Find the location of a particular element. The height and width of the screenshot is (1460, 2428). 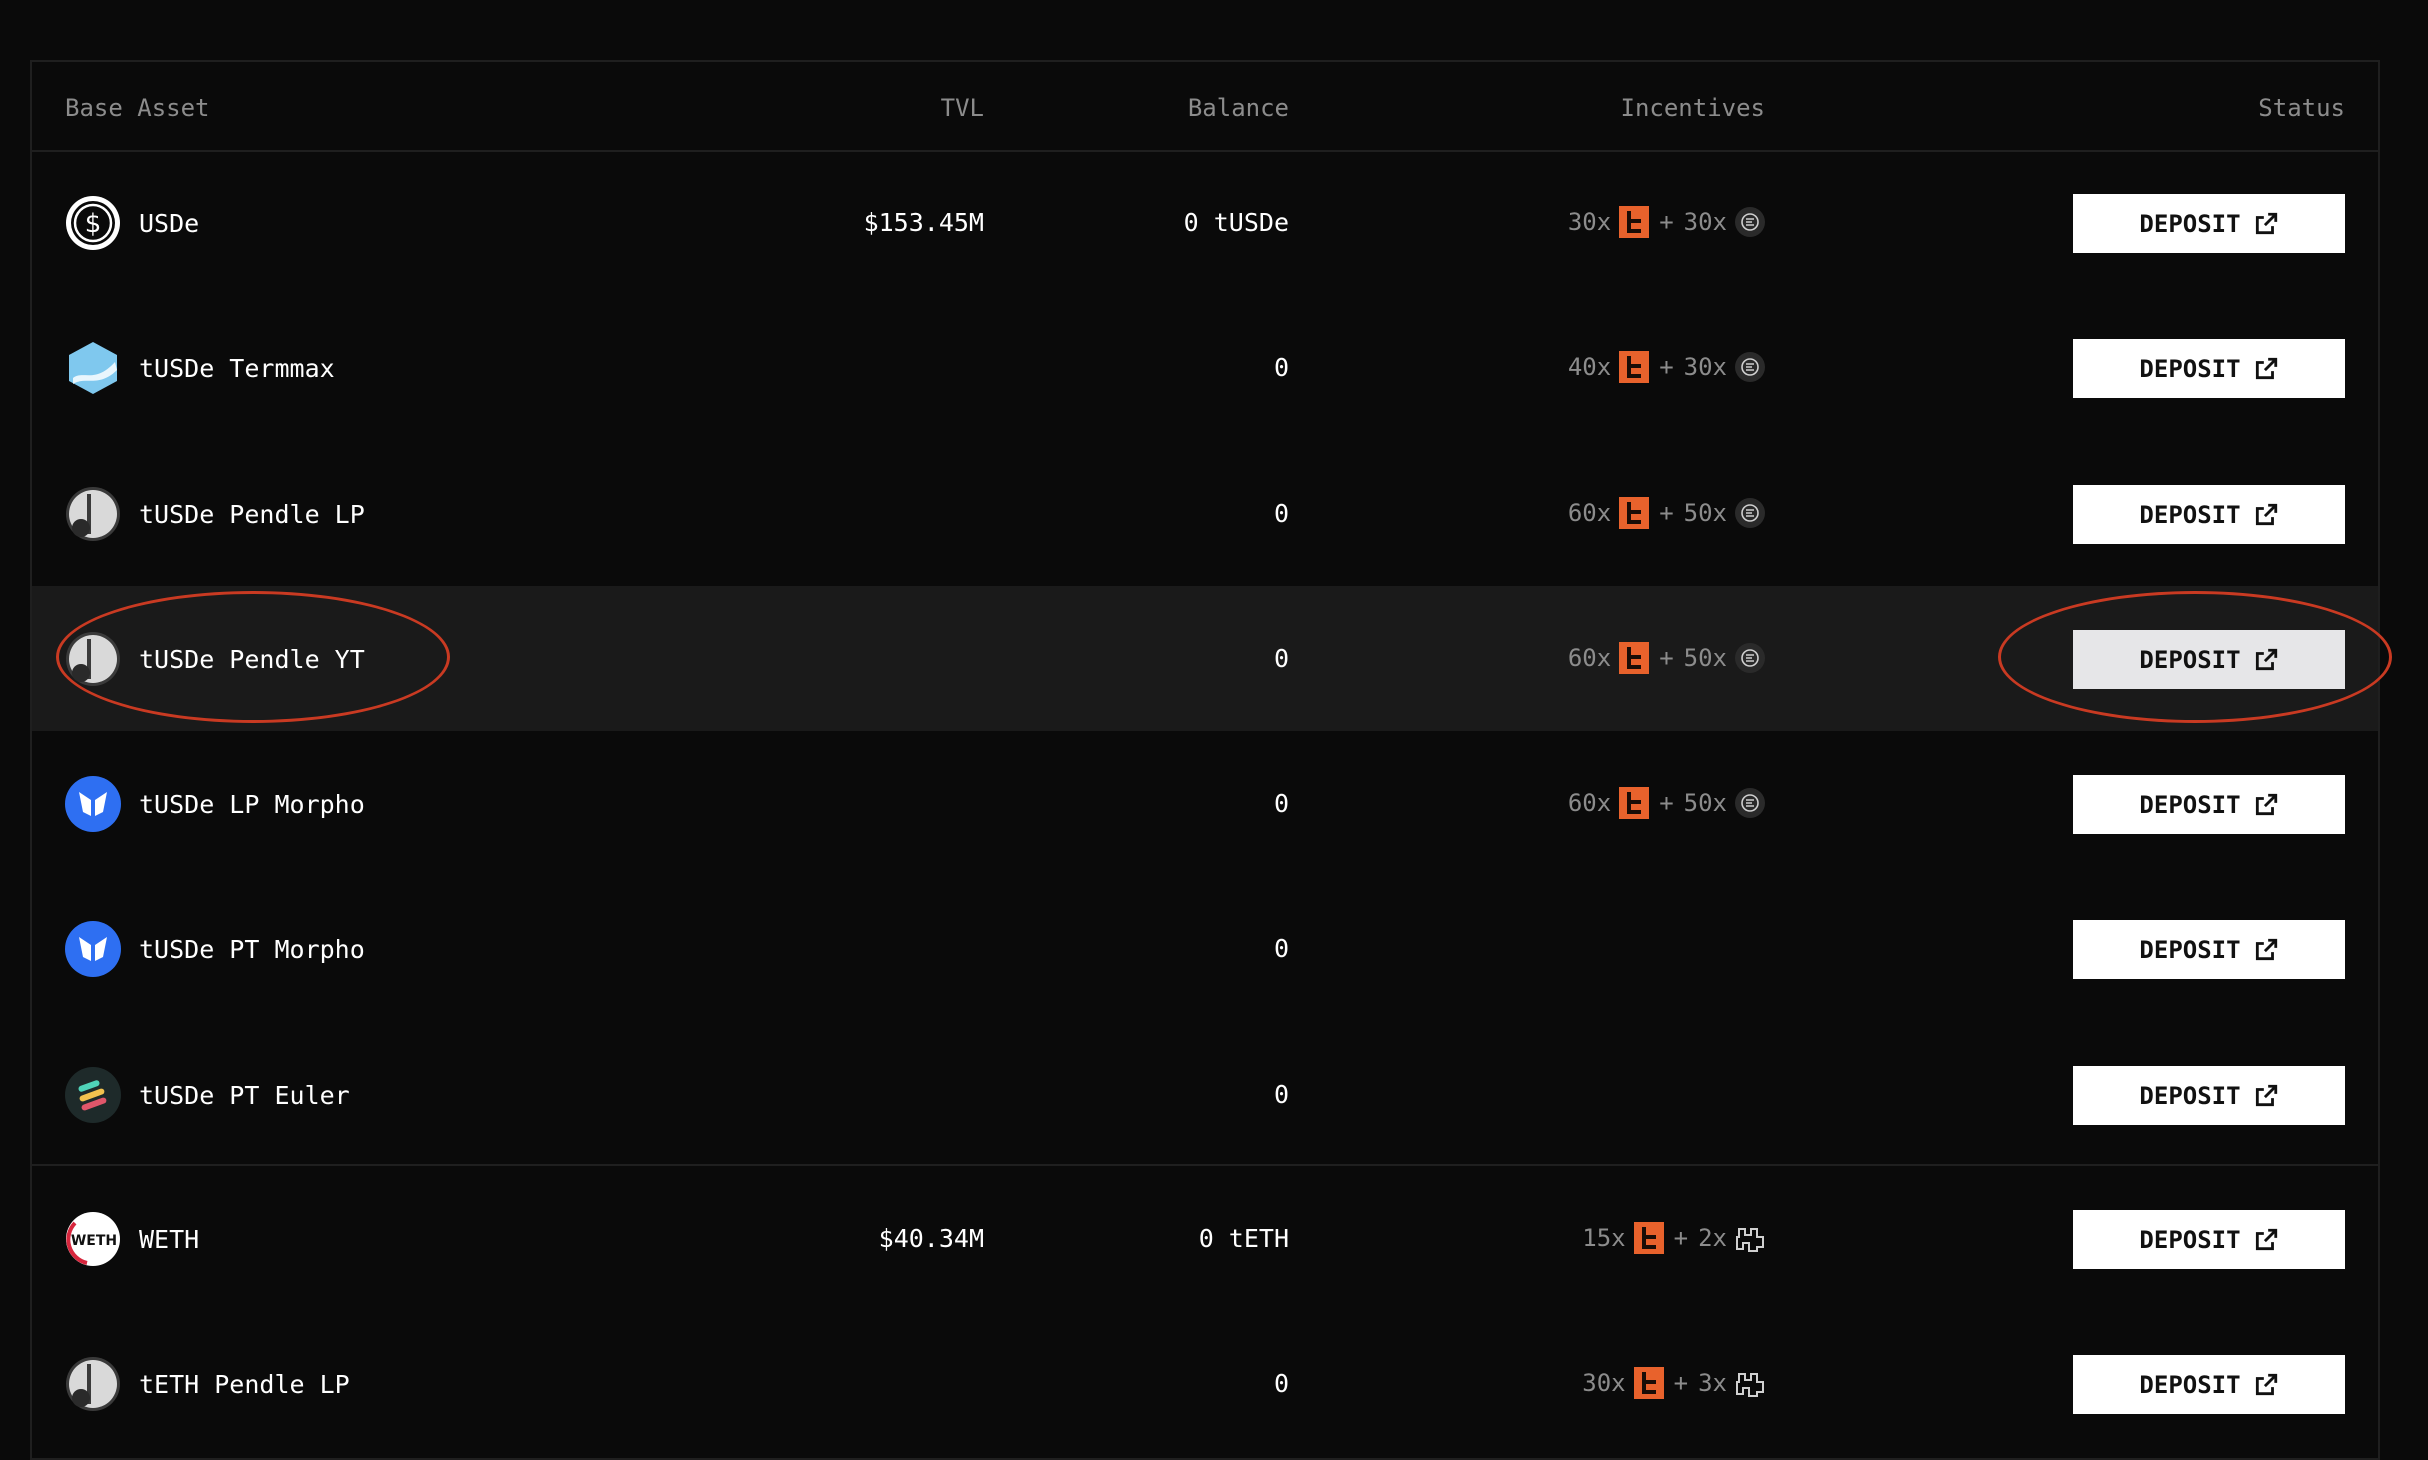

euler-icon is located at coordinates (93, 1095).